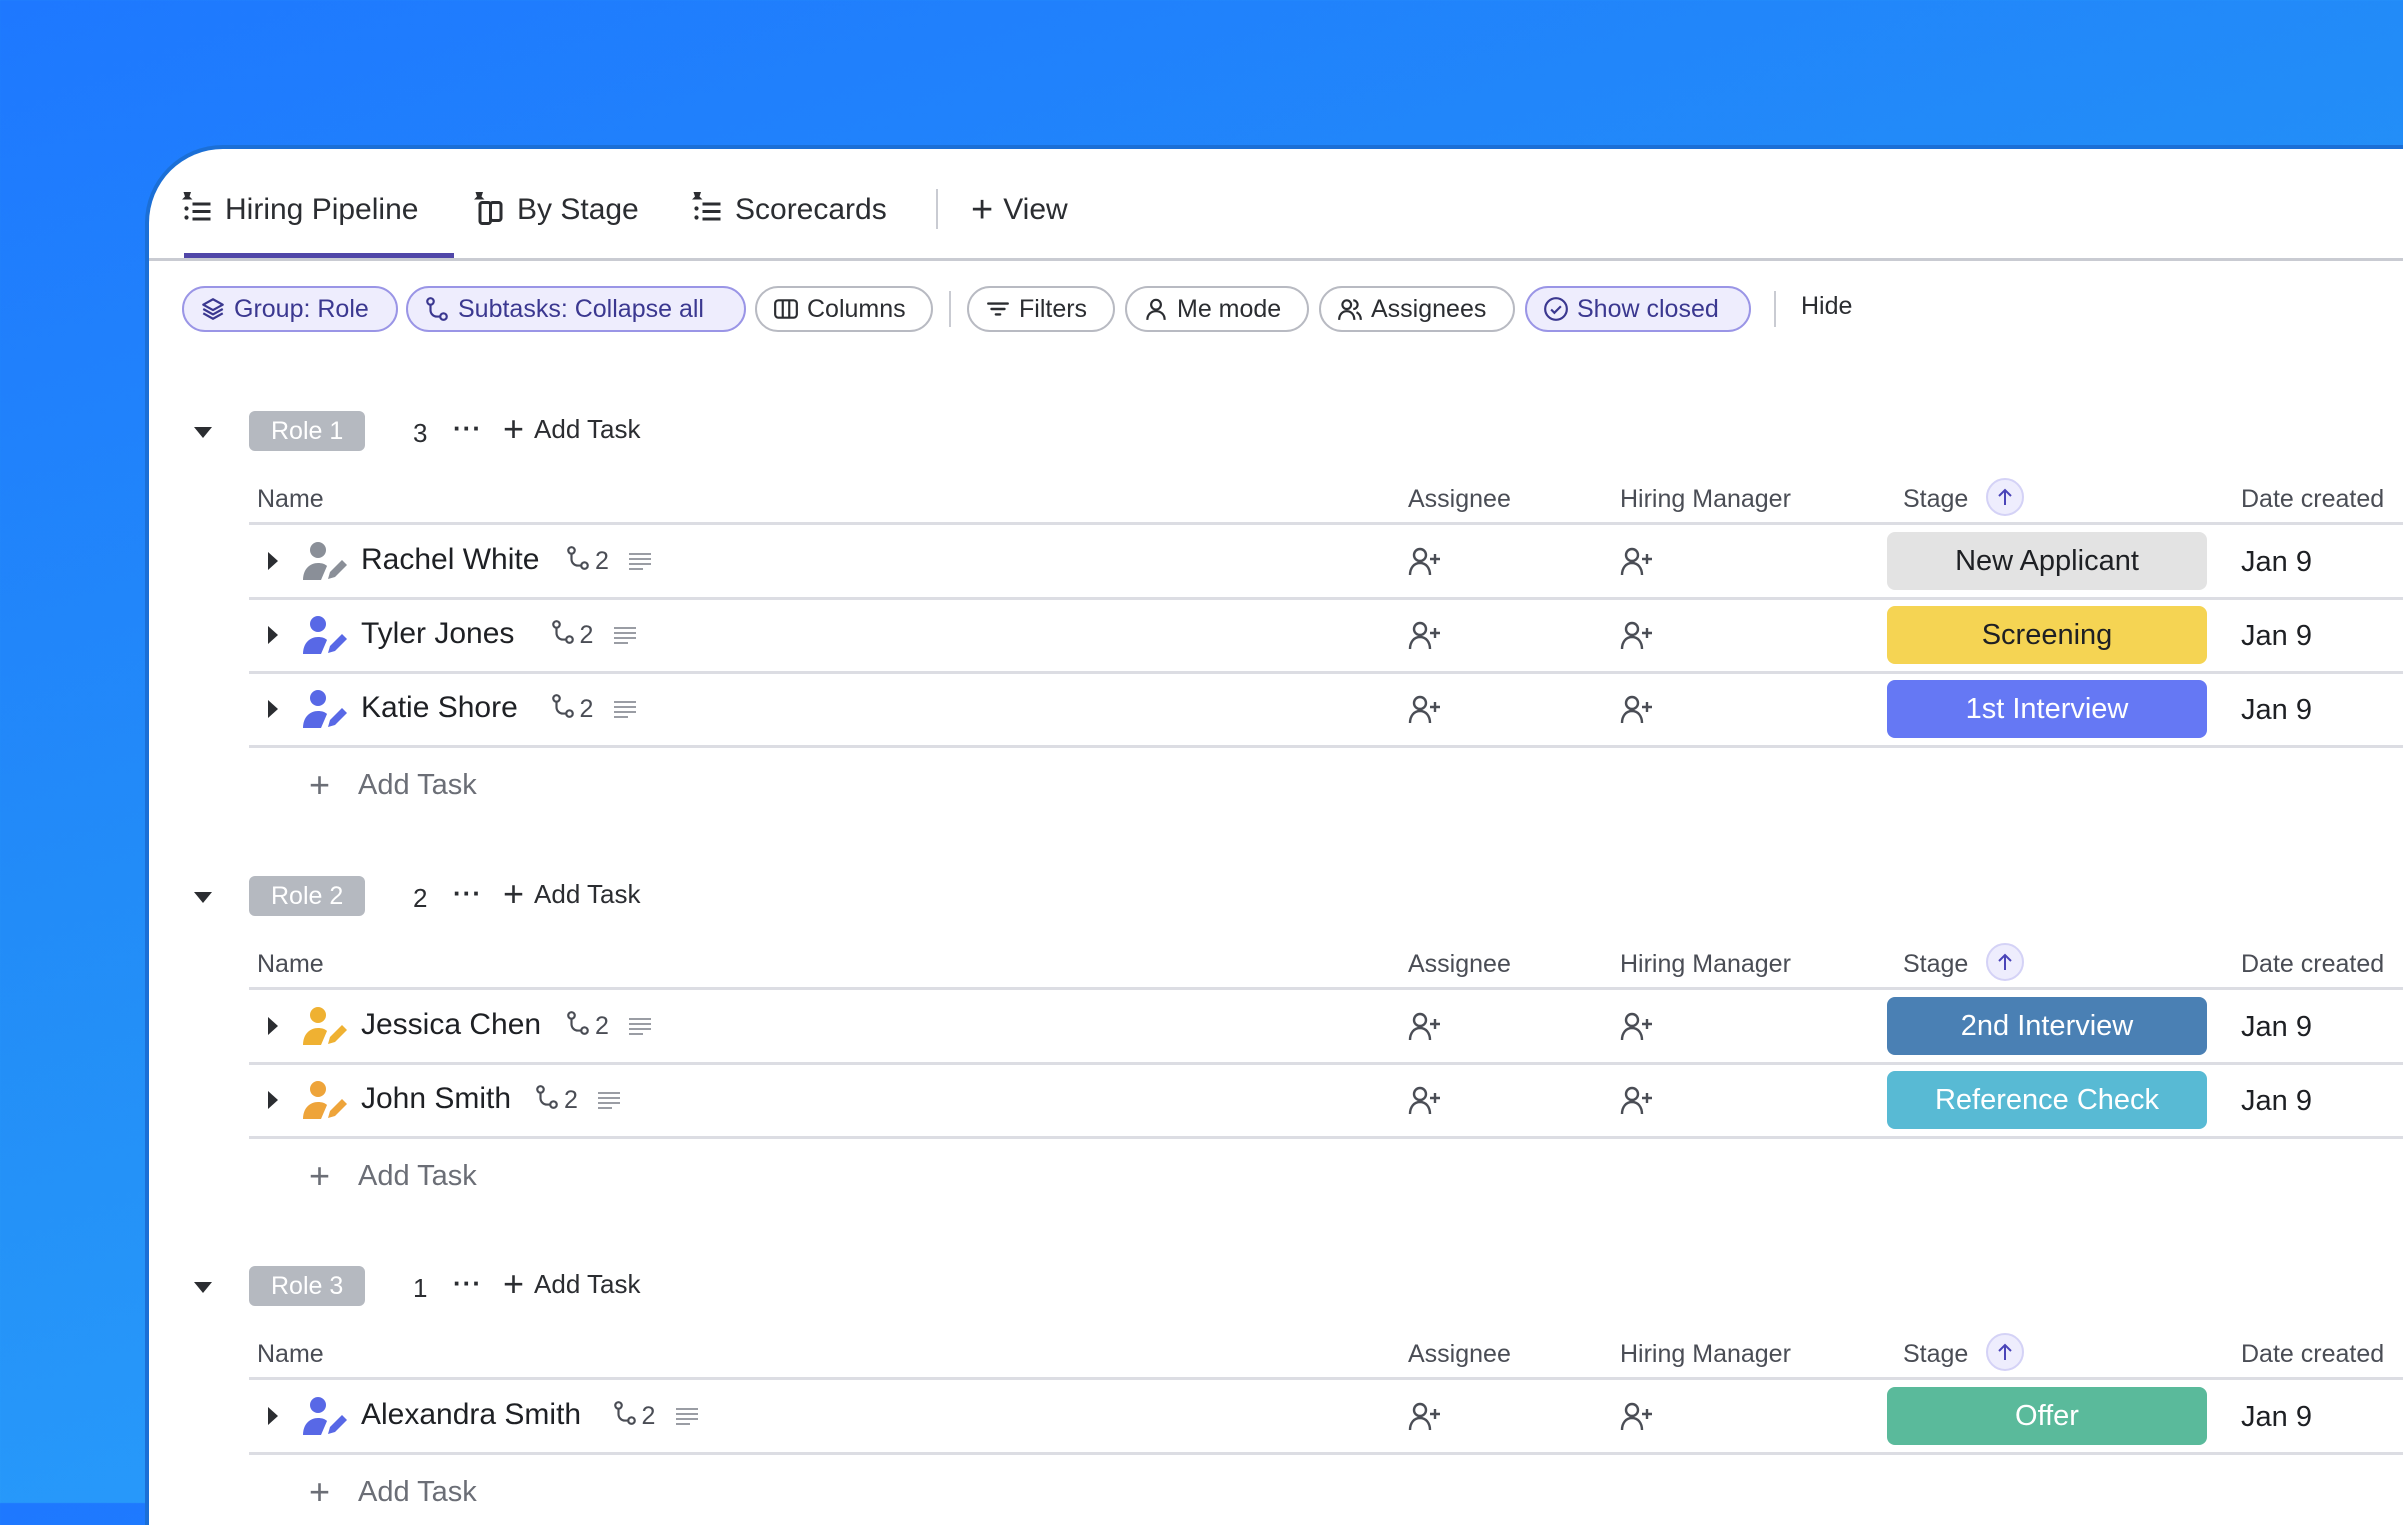 The height and width of the screenshot is (1525, 2403). I want to click on group-label-badge: Role 3, so click(307, 1286).